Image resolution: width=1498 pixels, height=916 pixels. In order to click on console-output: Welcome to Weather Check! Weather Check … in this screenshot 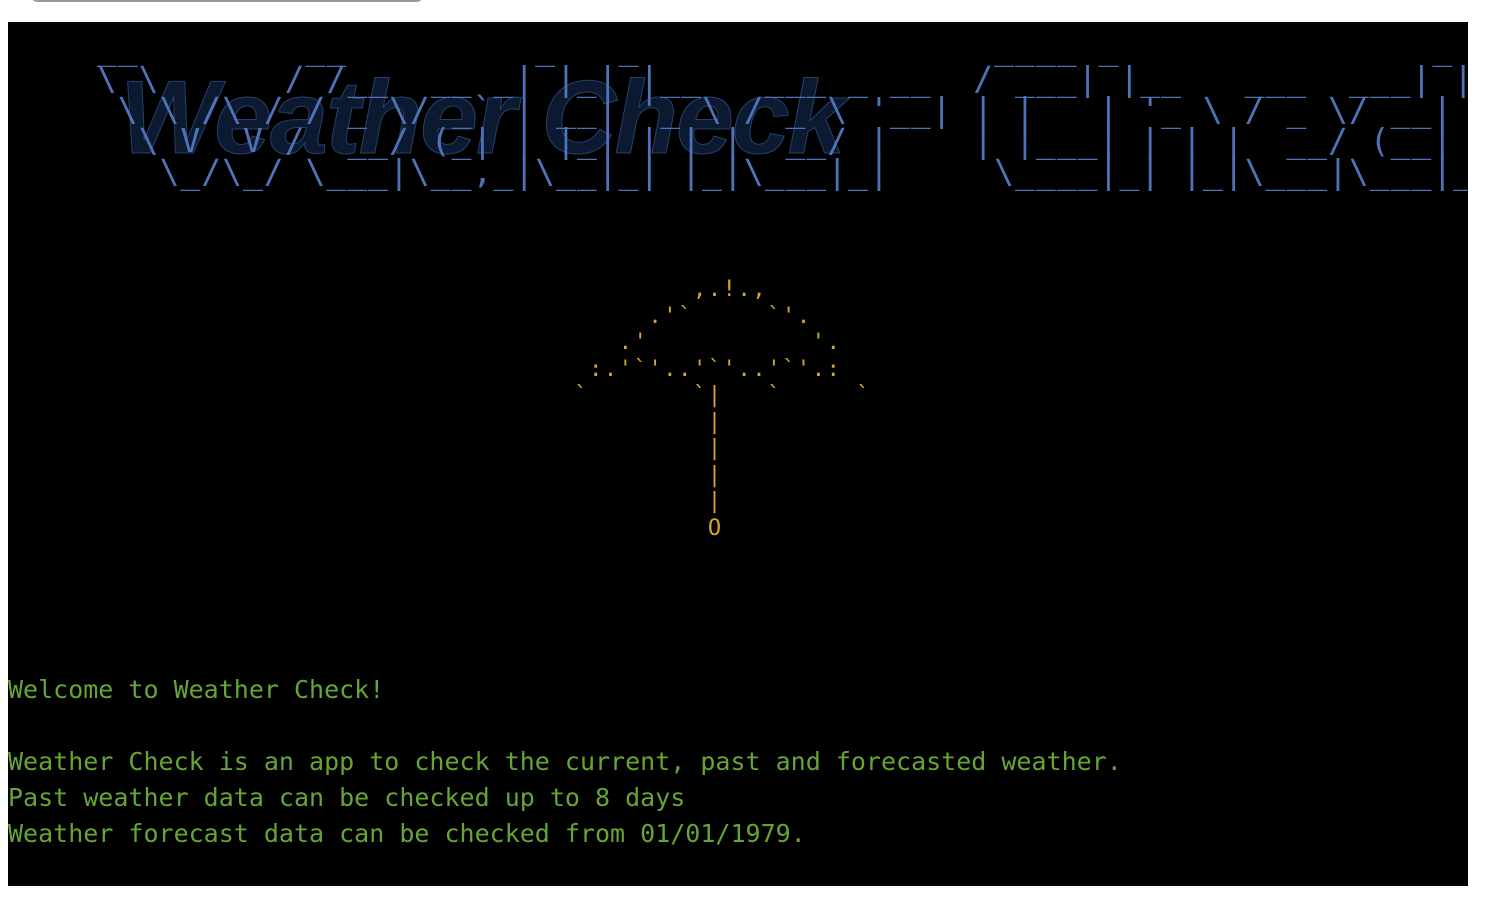, I will do `click(565, 762)`.